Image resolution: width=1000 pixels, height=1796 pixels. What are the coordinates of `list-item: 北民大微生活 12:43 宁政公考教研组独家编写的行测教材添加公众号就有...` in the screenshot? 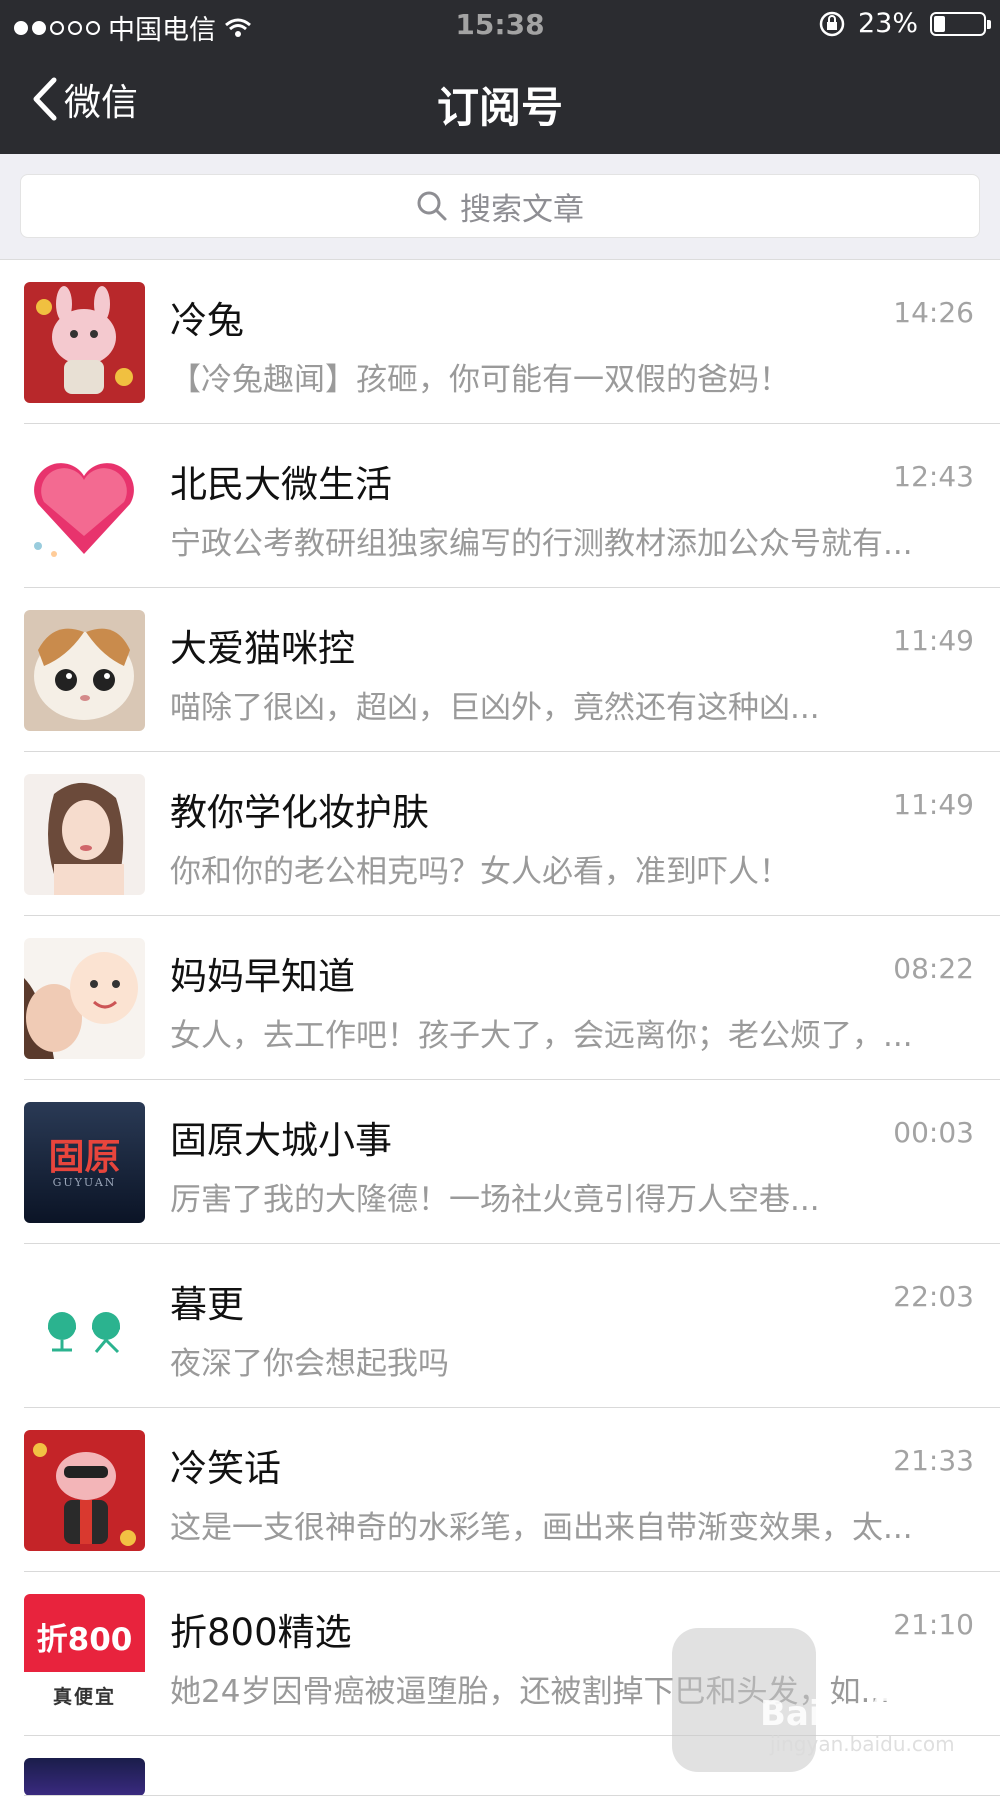 It's located at (500, 506).